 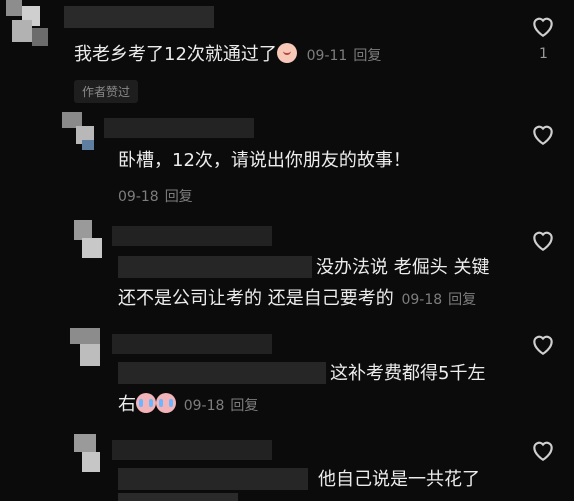 I want to click on blurred-text, so click(x=178, y=497).